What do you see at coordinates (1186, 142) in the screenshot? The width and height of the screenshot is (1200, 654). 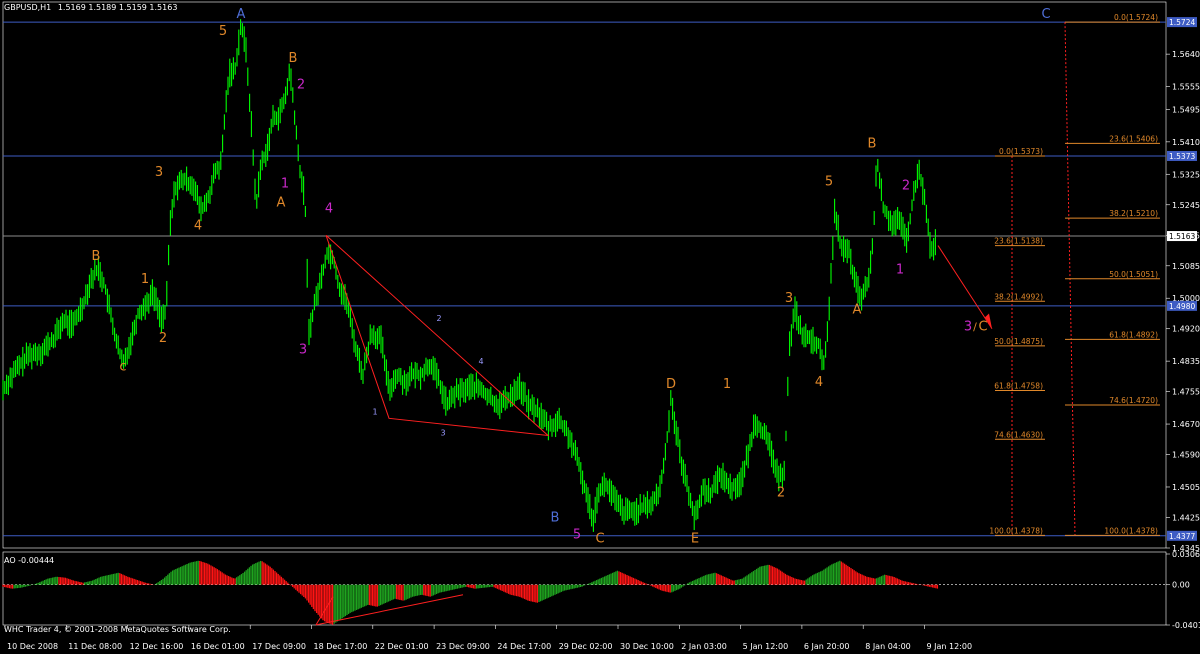 I see `y-tick-label: 1.5410` at bounding box center [1186, 142].